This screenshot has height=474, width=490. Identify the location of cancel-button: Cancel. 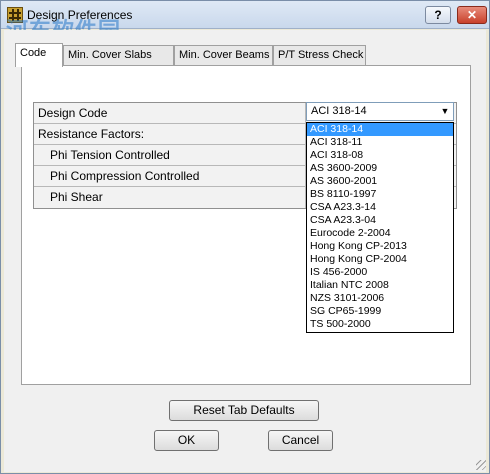
(300, 440).